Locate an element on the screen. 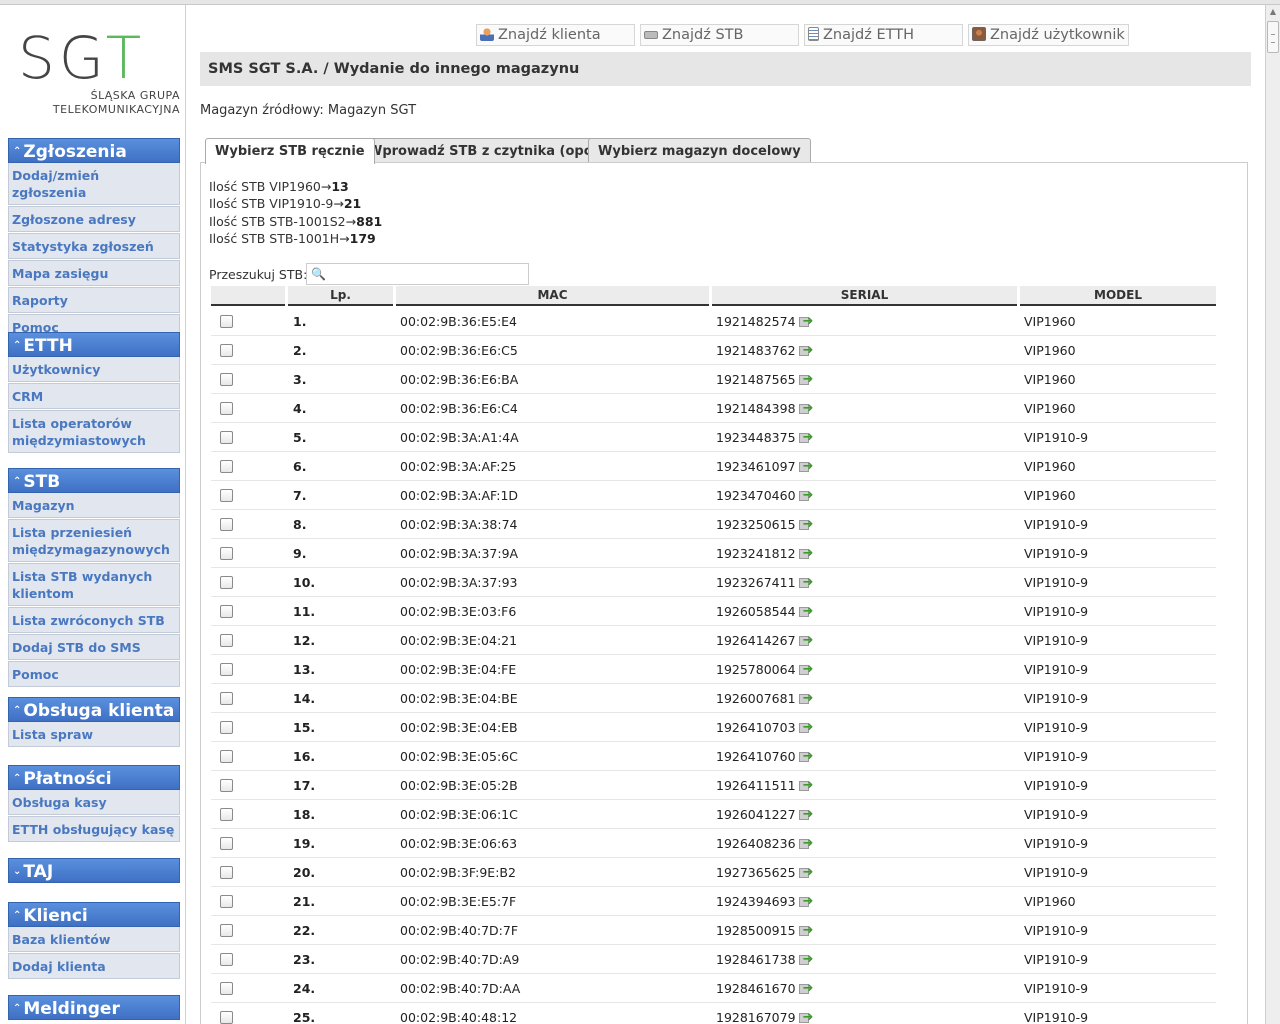  menu-header-platnosci: ⌃ Płatności is located at coordinates (94, 777).